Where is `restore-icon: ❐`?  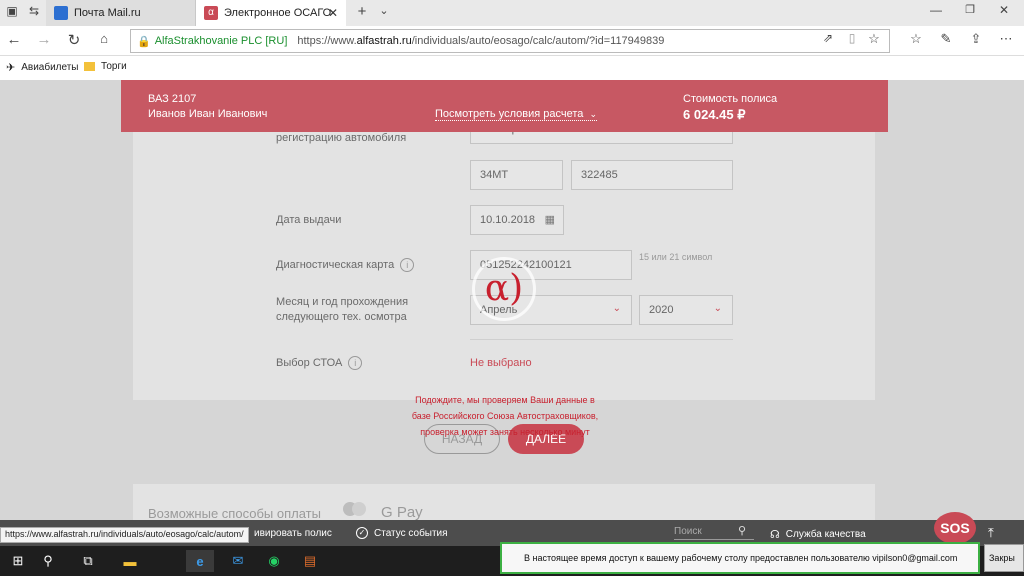
restore-icon: ❐ is located at coordinates (970, 9).